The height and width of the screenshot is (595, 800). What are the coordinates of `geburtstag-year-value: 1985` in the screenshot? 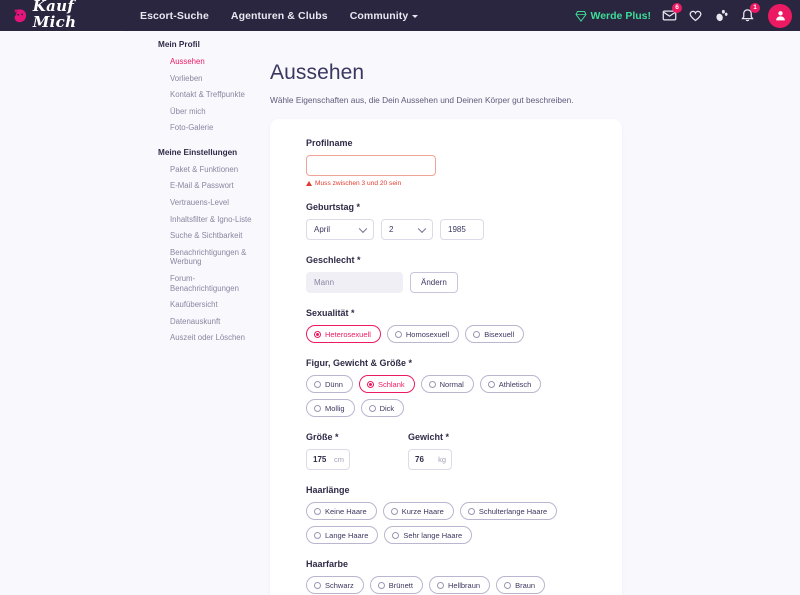 It's located at (457, 229).